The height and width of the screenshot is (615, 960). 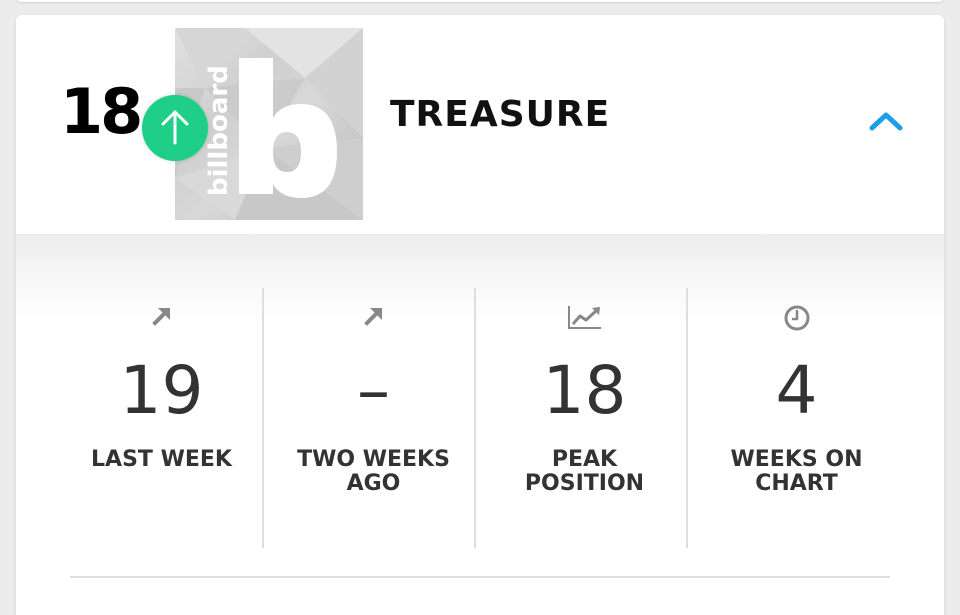 What do you see at coordinates (584, 317) in the screenshot?
I see `trend-chart-icon` at bounding box center [584, 317].